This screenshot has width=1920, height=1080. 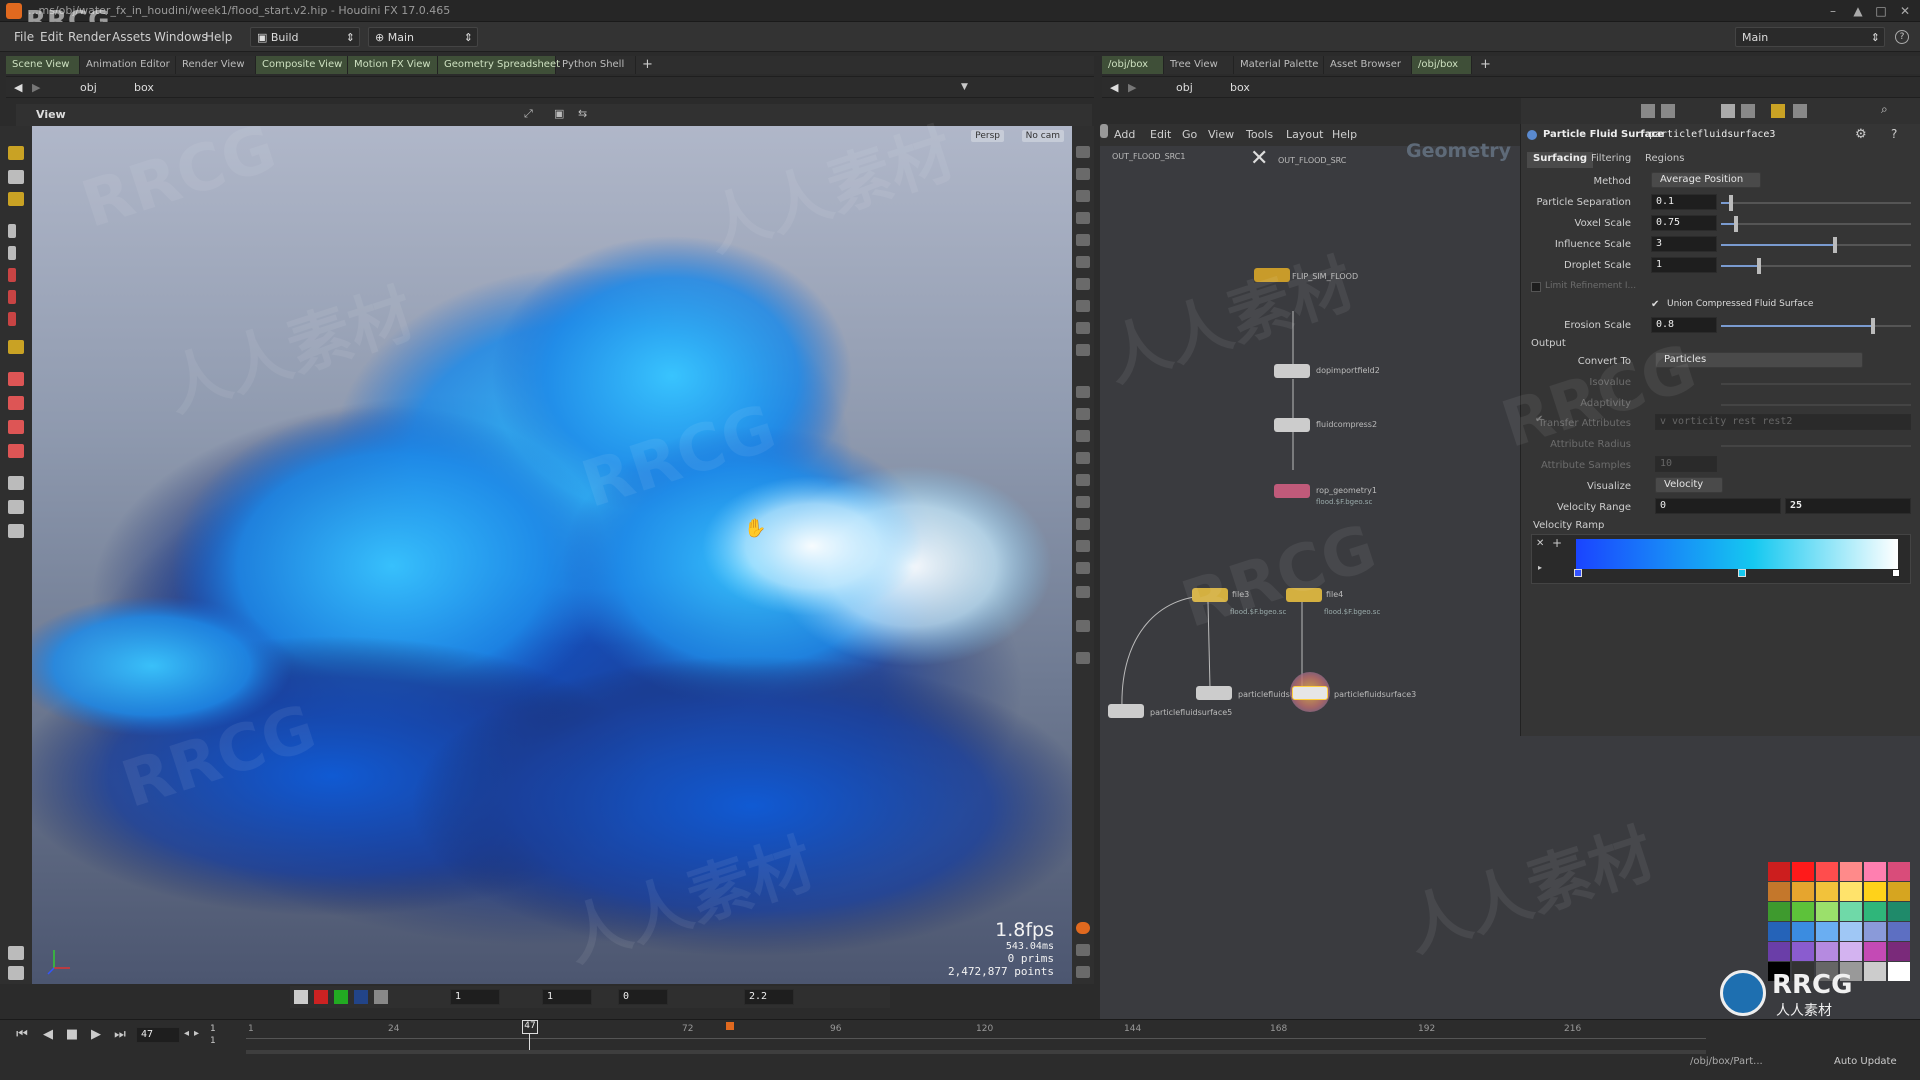 I want to click on tab-obj-box-2: /obj/box, so click(x=1442, y=65).